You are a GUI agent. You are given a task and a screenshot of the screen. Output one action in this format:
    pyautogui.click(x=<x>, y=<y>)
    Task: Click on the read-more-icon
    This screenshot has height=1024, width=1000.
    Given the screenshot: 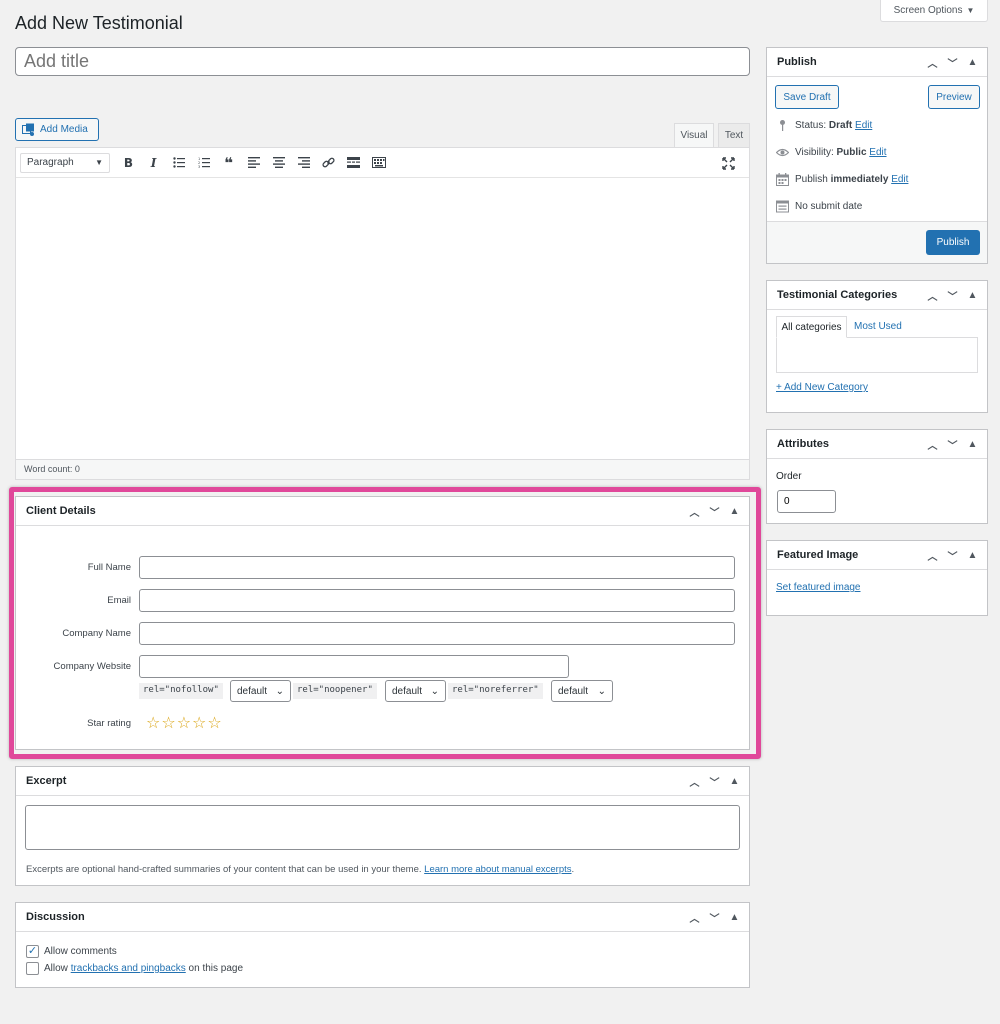 What is the action you would take?
    pyautogui.click(x=353, y=163)
    